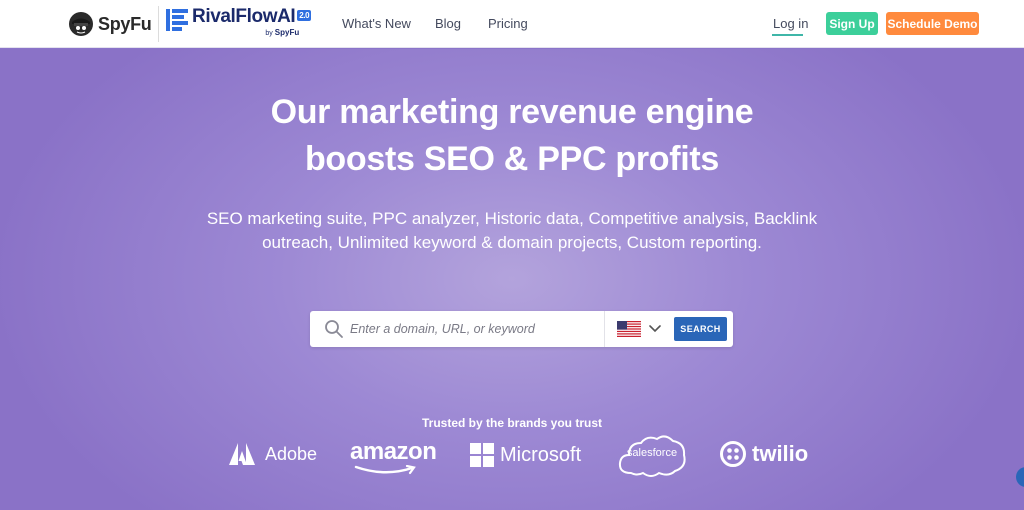  I want to click on adobe-logo: Adobe, so click(273, 454).